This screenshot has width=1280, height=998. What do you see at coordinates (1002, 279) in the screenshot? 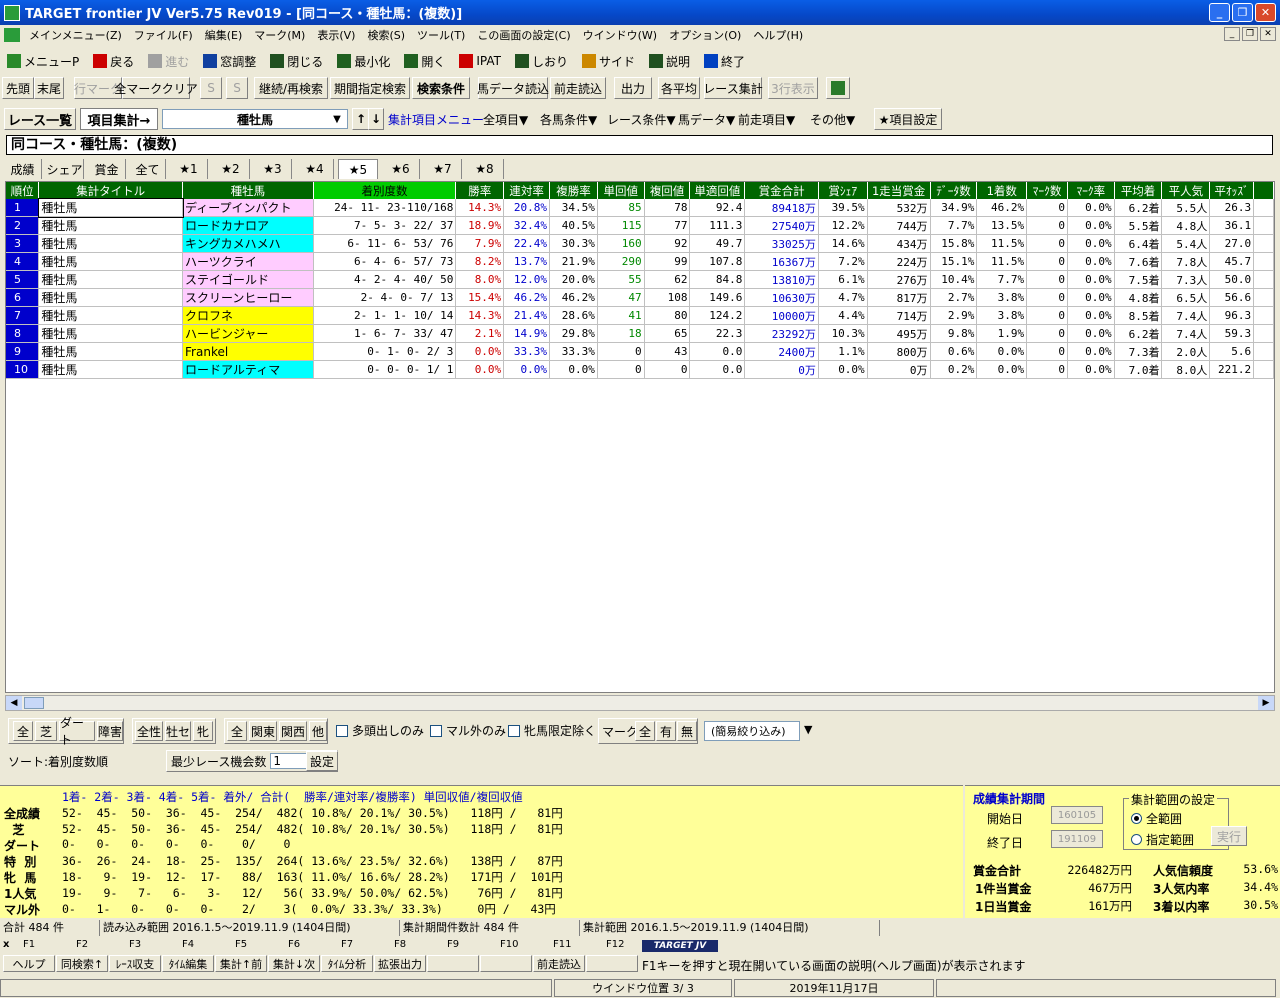
I see `cell-first: 7.7%` at bounding box center [1002, 279].